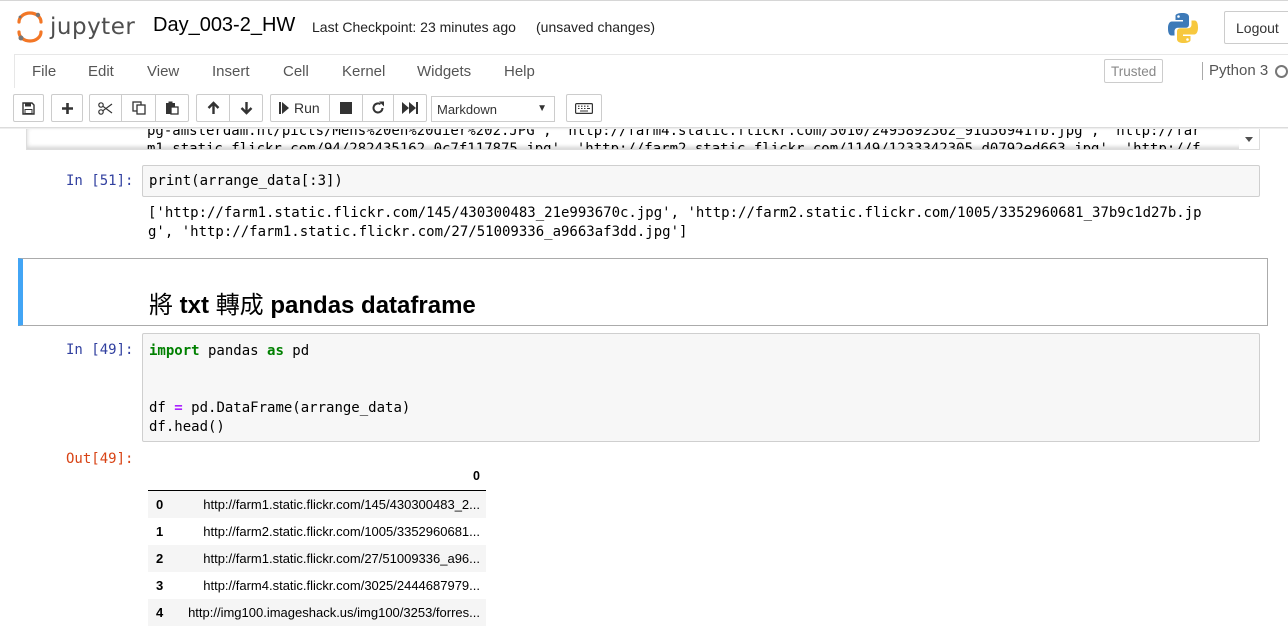 The height and width of the screenshot is (641, 1288). I want to click on run-button: Run, so click(300, 108).